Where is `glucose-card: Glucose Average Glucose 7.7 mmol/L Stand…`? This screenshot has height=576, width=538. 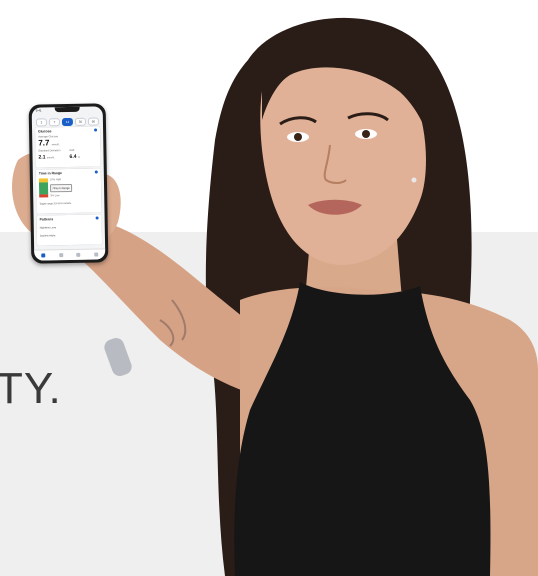
glucose-card: Glucose Average Glucose 7.7 mmol/L Stand… is located at coordinates (68, 147).